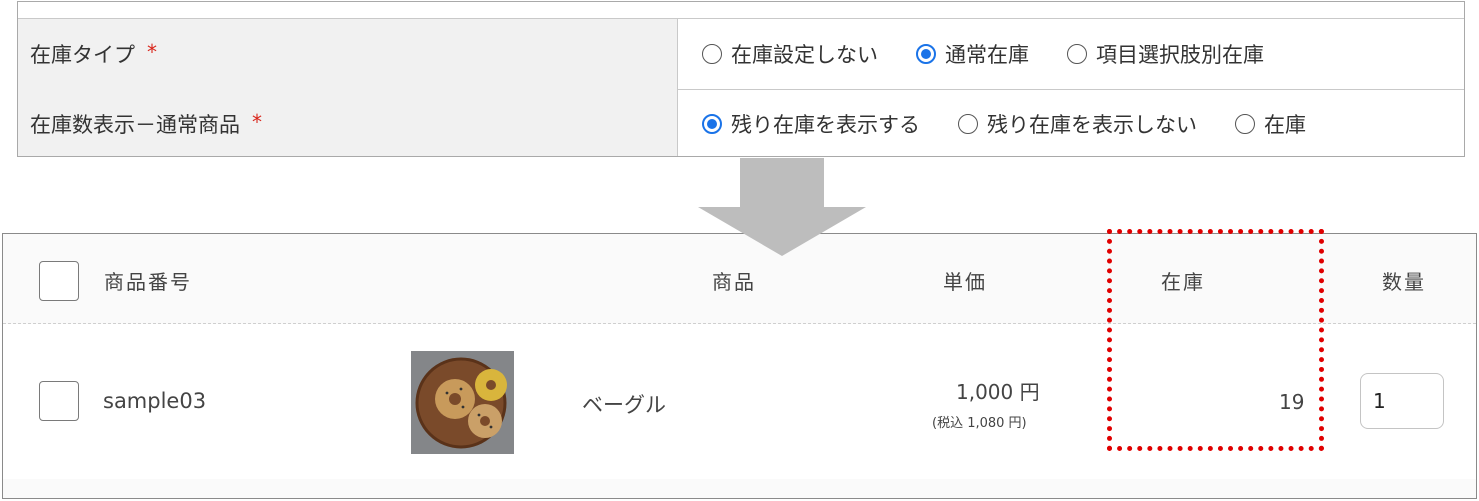 This screenshot has width=1479, height=501. I want to click on stock-display-option-other: 在庫, so click(1270, 124).